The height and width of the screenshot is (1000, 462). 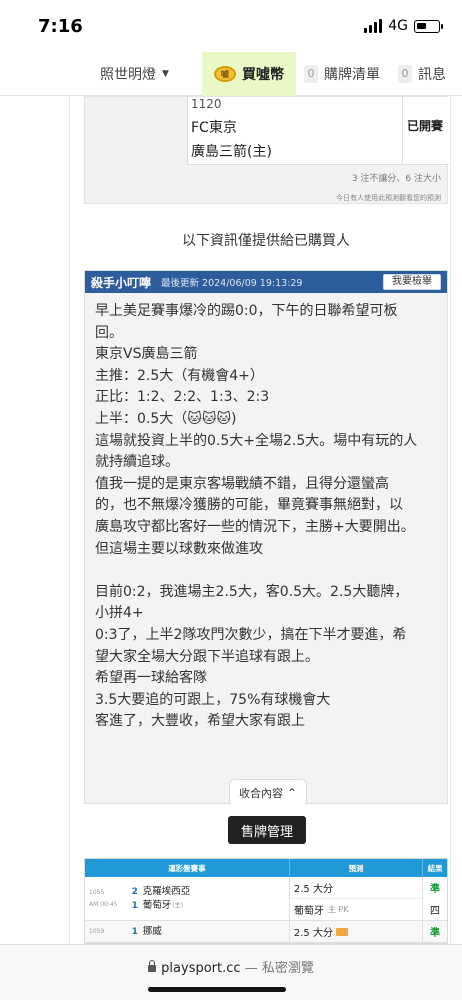 What do you see at coordinates (213, 699) in the screenshot?
I see `article-line: 3.5大要追的可跟上，75%有球機會大` at bounding box center [213, 699].